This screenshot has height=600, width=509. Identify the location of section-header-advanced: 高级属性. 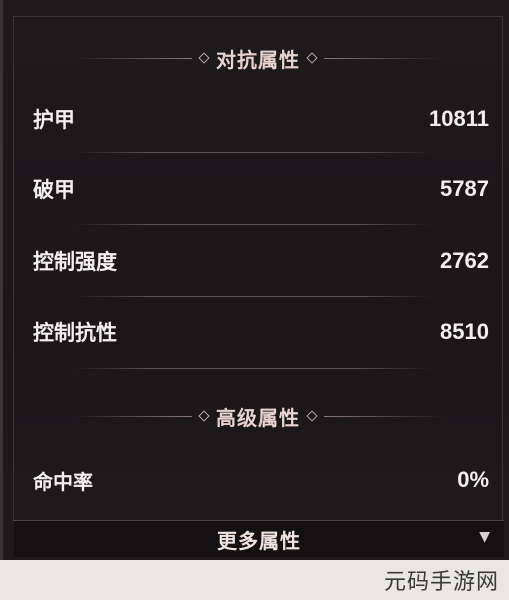
(258, 416).